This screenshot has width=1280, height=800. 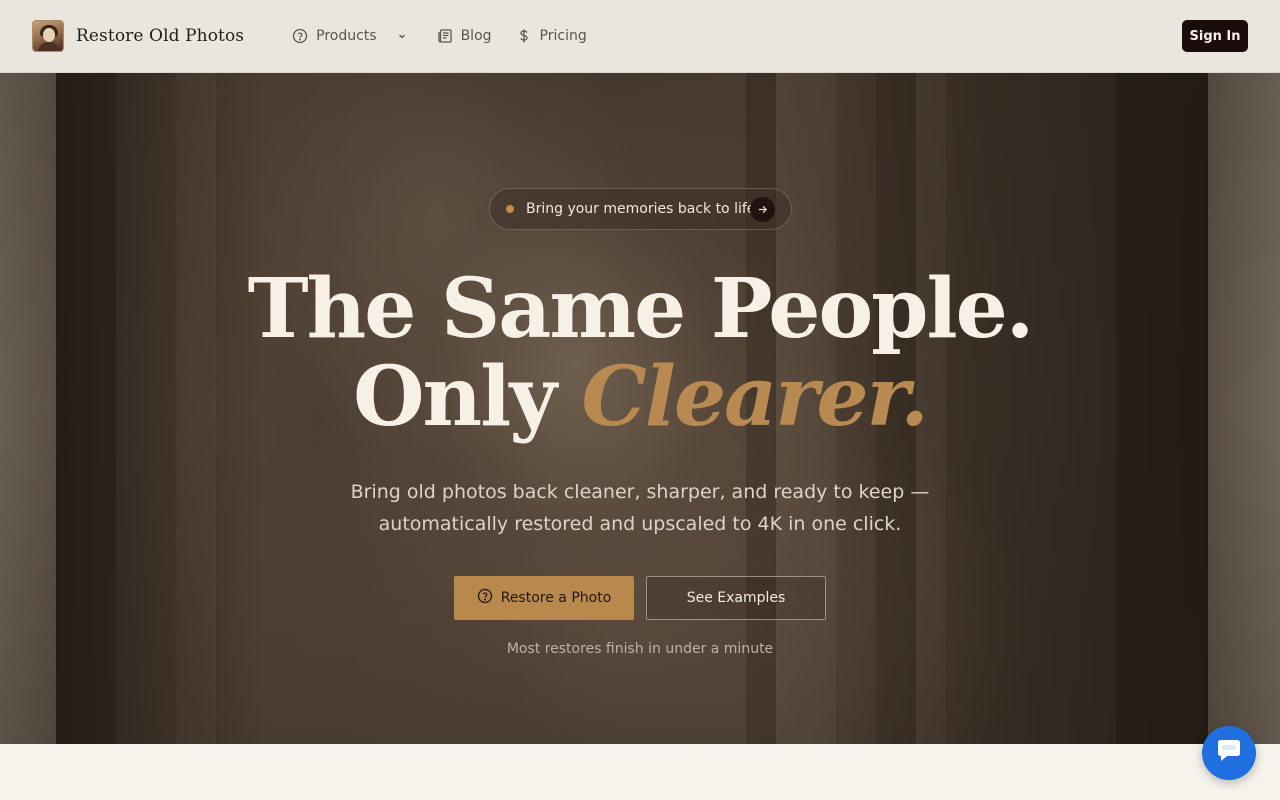 What do you see at coordinates (563, 36) in the screenshot?
I see `nav-pricing-label: Pricing` at bounding box center [563, 36].